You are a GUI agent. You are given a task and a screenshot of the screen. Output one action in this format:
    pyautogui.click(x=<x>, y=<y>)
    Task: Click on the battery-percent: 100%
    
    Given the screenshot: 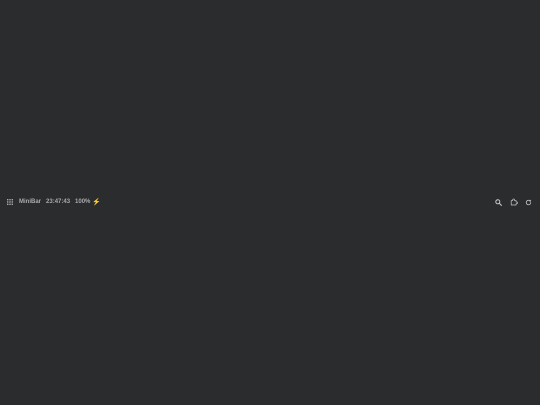 What is the action you would take?
    pyautogui.click(x=83, y=202)
    